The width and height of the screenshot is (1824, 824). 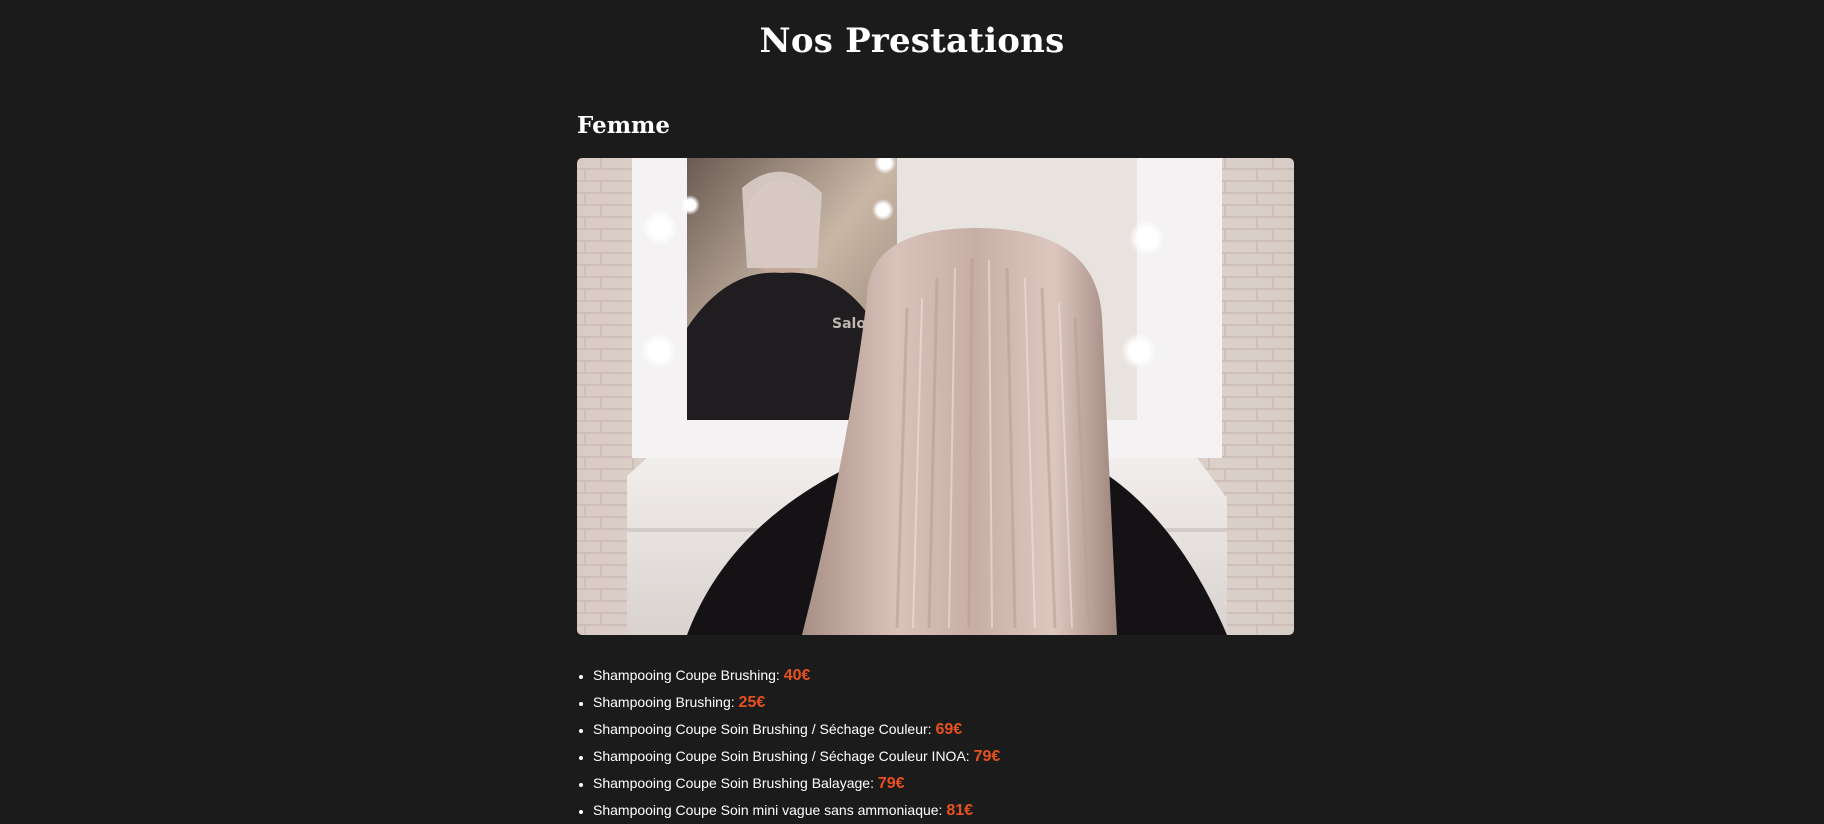 What do you see at coordinates (686, 675) in the screenshot?
I see `service-label: Shampooing Coupe Brushing:` at bounding box center [686, 675].